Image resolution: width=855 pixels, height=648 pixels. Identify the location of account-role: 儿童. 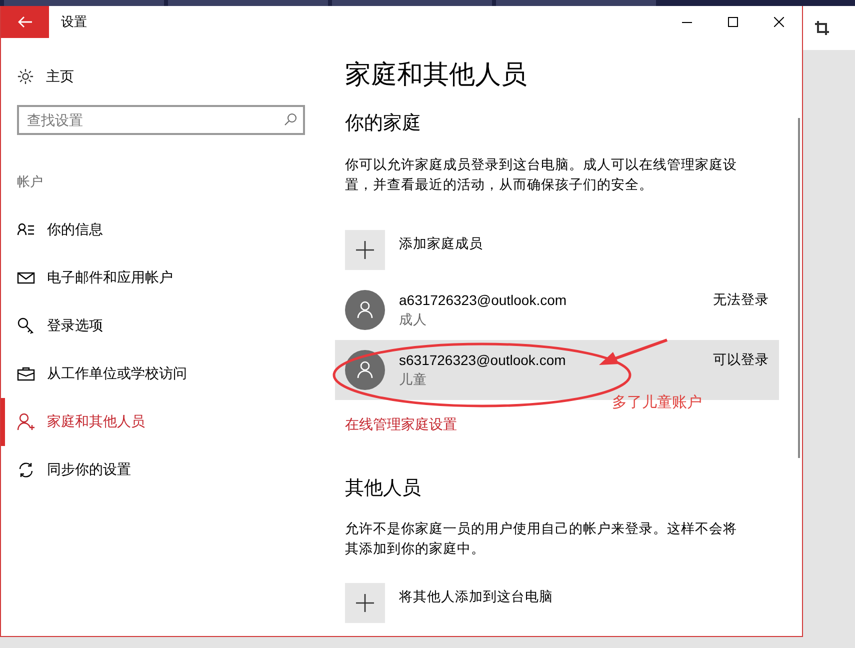
(413, 379).